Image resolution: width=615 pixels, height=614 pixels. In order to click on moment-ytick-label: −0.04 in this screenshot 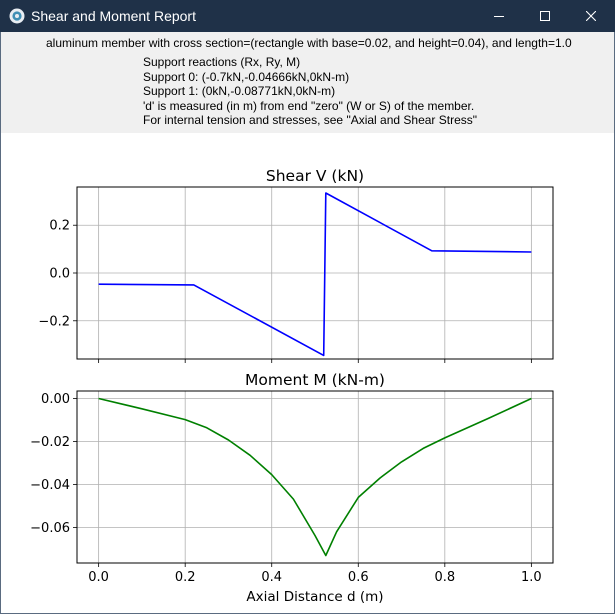, I will do `click(50, 485)`.